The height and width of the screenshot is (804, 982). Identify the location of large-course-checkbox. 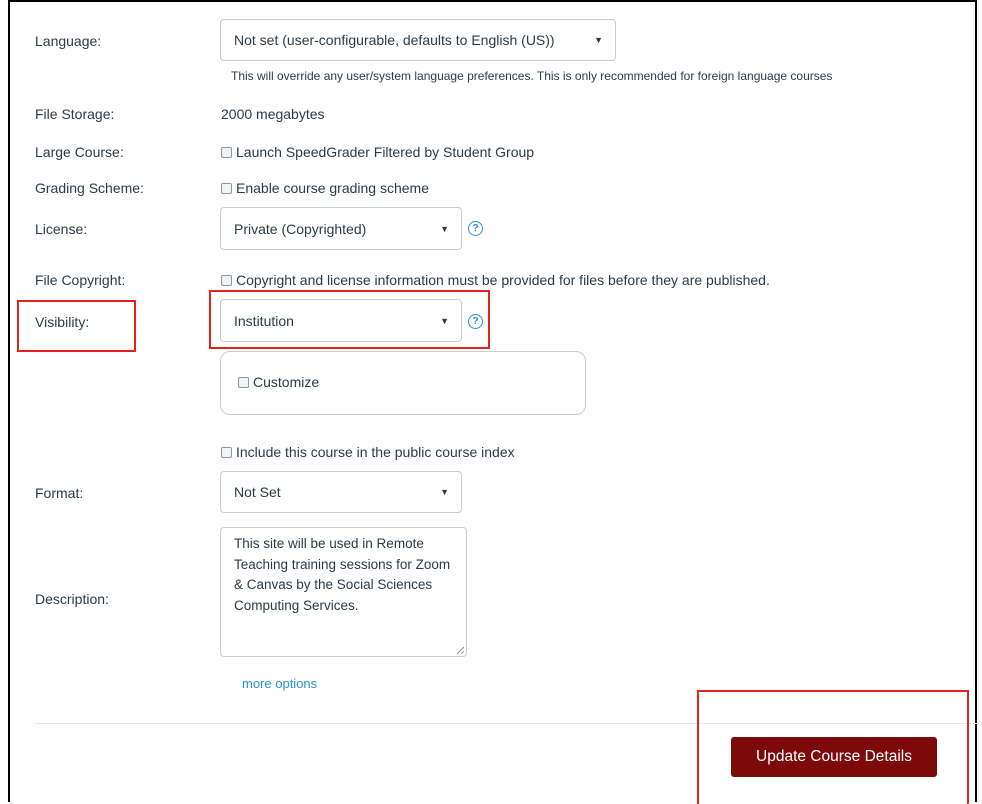
(226, 152).